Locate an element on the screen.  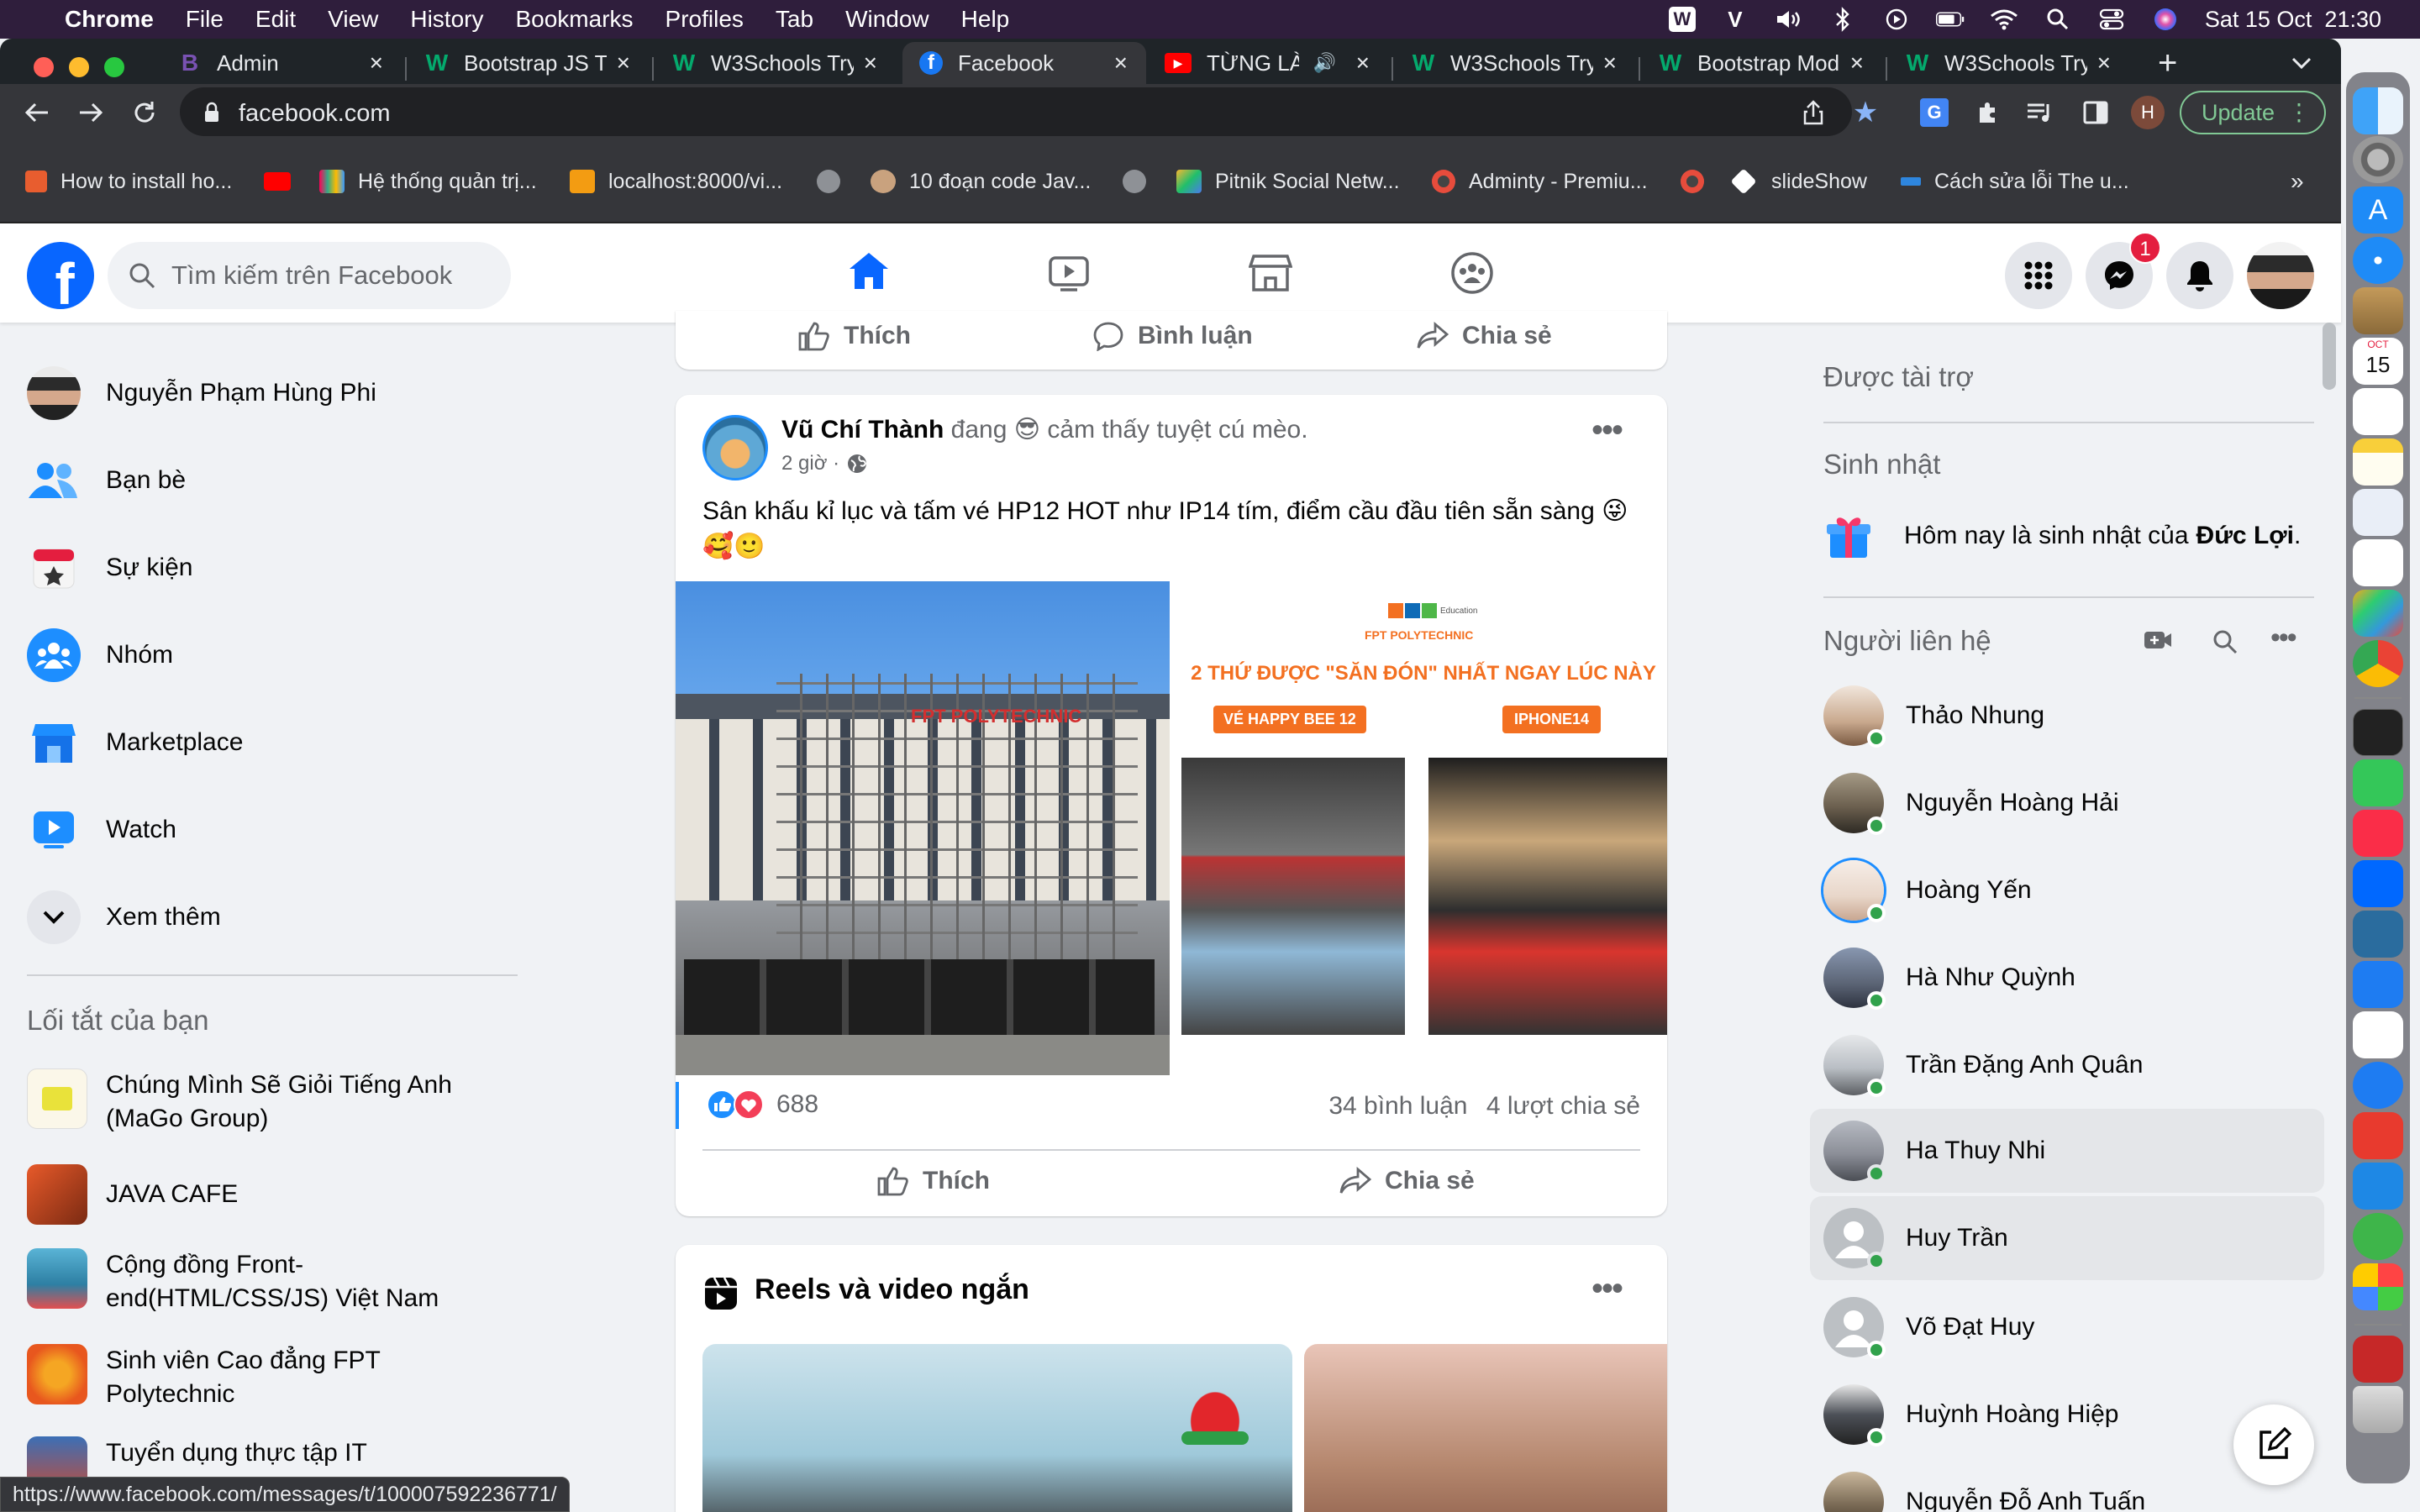
menu-button is located at coordinates (2039, 275).